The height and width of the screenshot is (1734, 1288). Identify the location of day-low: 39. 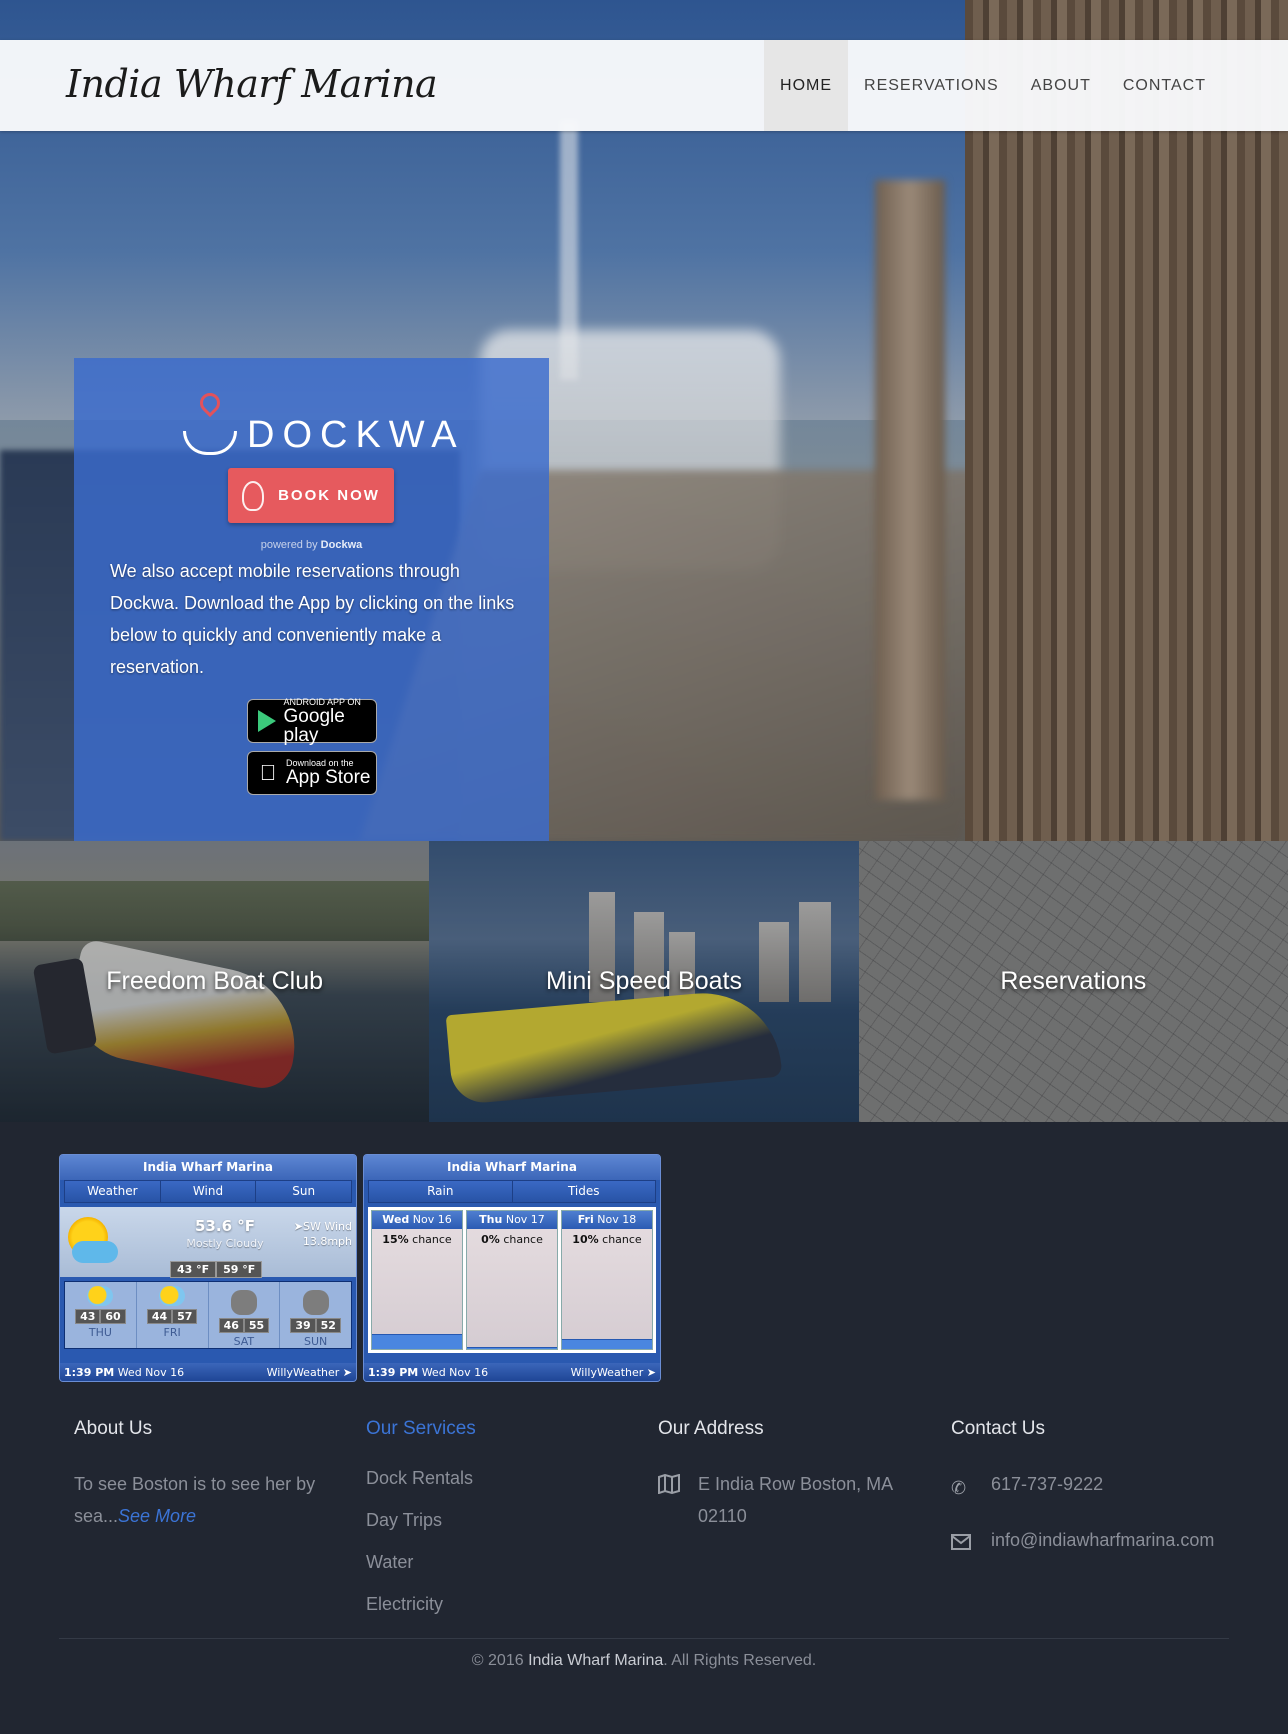
(303, 1325).